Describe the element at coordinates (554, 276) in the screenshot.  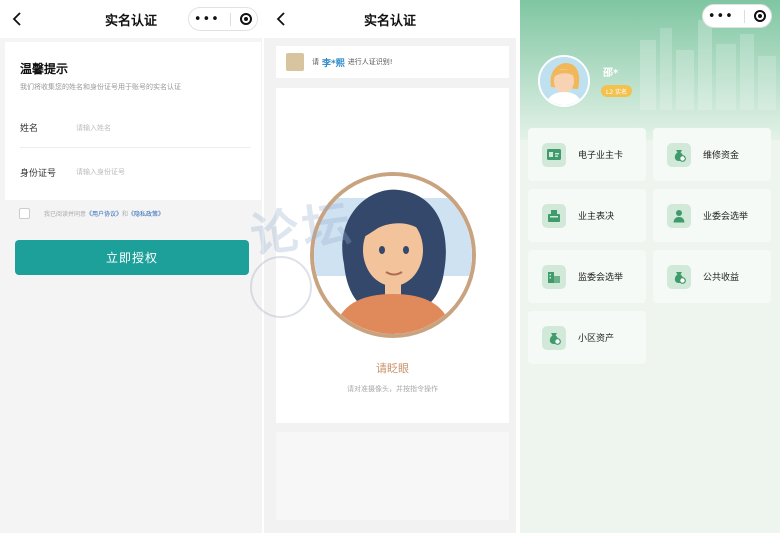
I see `building-icon` at that location.